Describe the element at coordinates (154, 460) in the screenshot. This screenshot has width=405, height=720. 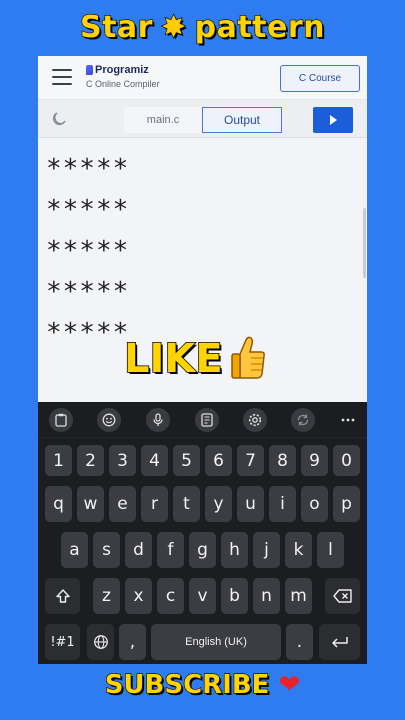
I see `key-4: 4` at that location.